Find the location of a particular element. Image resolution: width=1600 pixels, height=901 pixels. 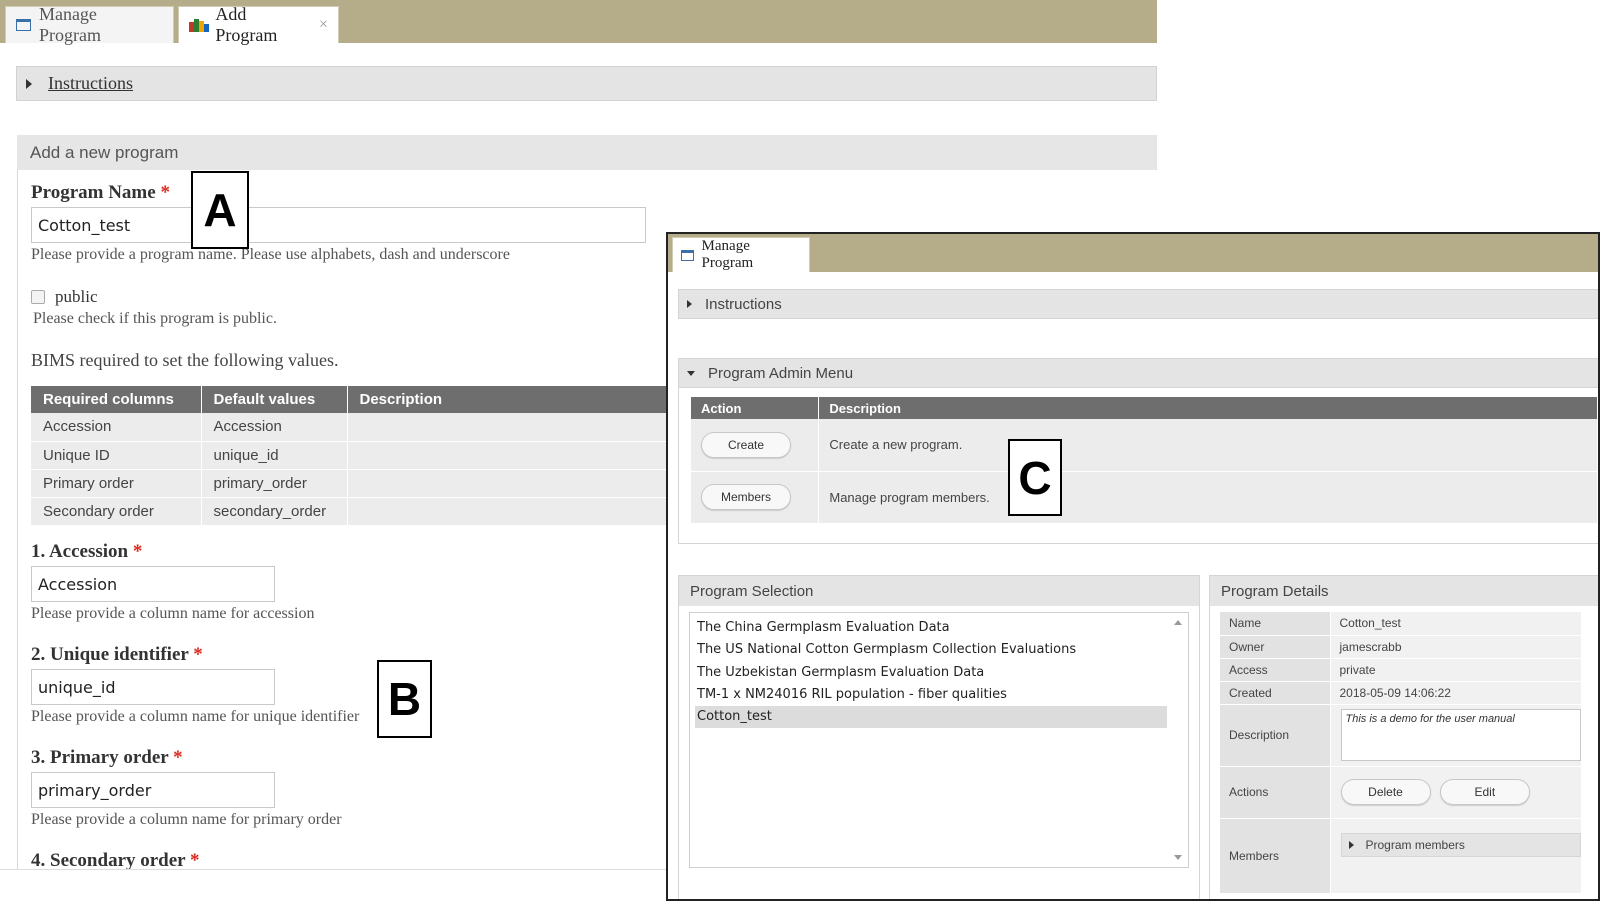

detail-value: 2018-05-09 14:06:22 is located at coordinates (1455, 693).